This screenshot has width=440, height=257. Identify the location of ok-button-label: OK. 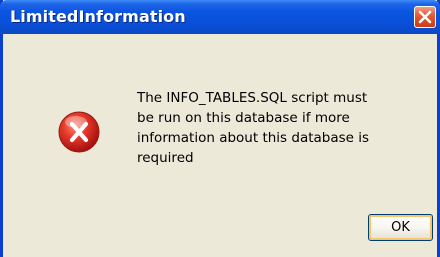
(400, 227).